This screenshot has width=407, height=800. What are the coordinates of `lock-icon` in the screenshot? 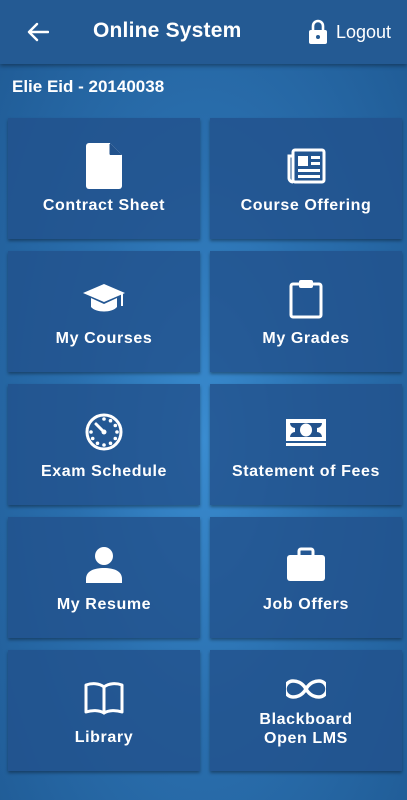 It's located at (317, 31).